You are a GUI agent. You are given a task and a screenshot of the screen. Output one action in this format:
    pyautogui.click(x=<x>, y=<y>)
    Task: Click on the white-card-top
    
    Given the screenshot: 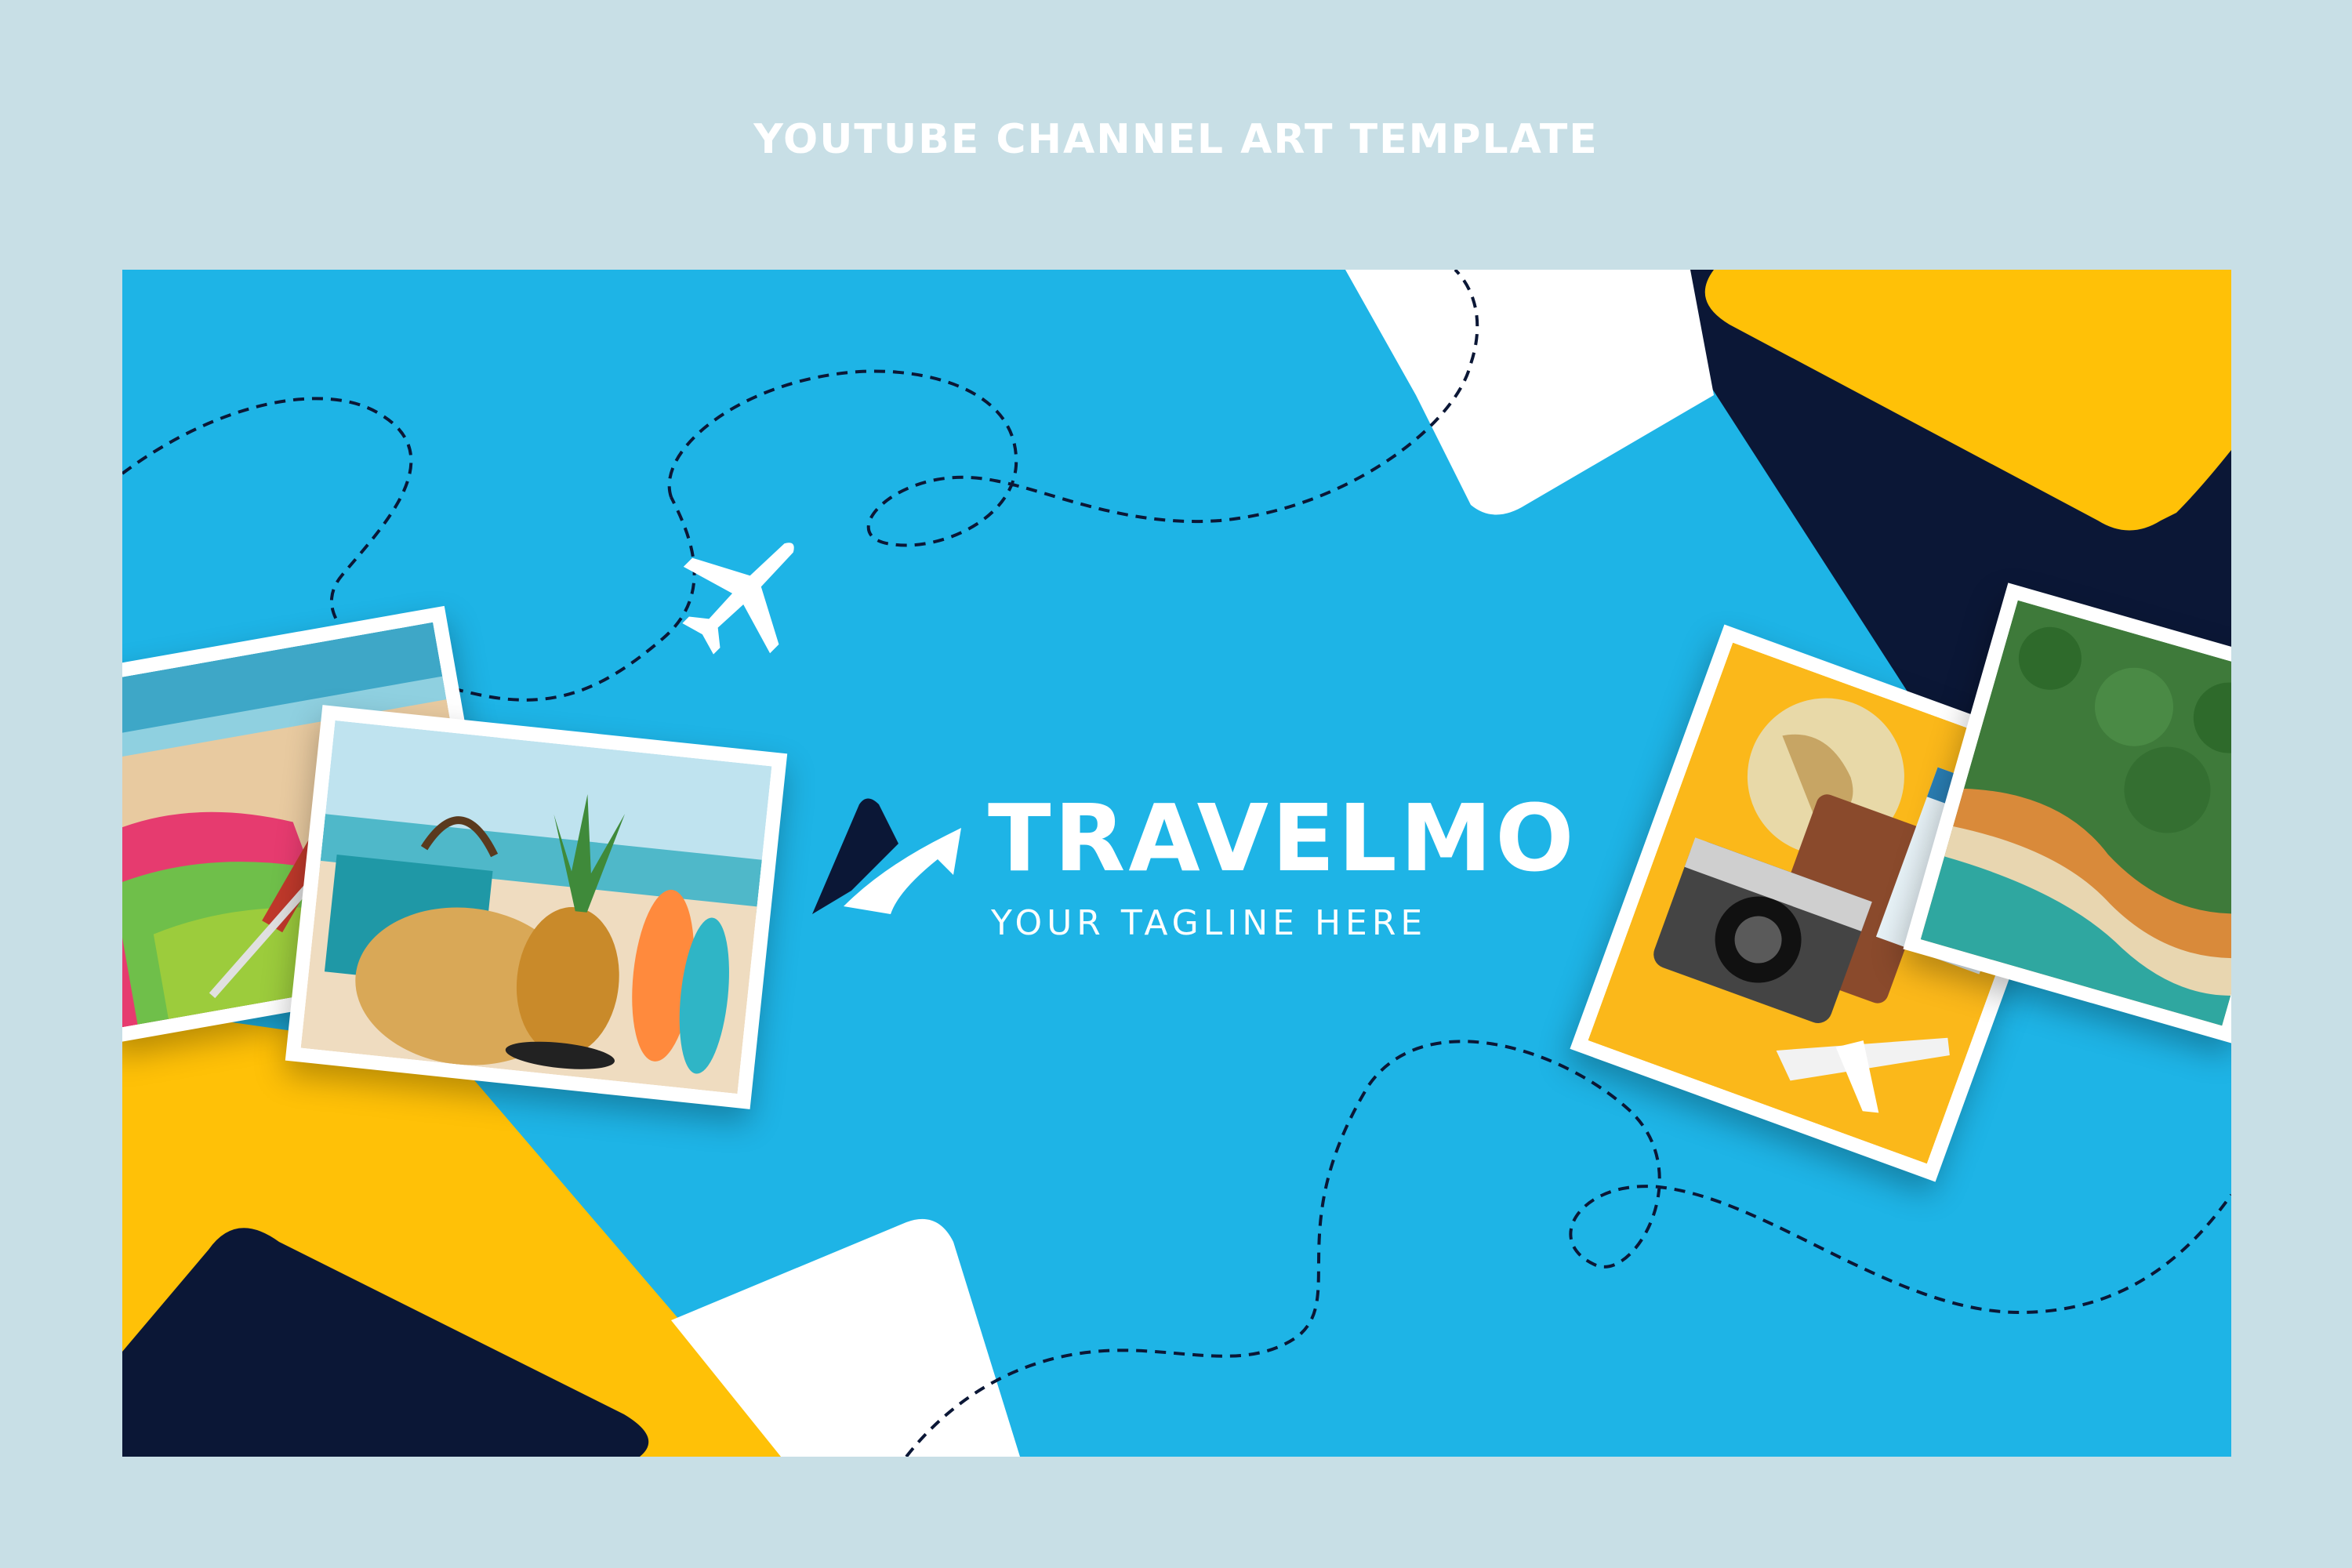 What is the action you would take?
    pyautogui.click(x=1529, y=392)
    